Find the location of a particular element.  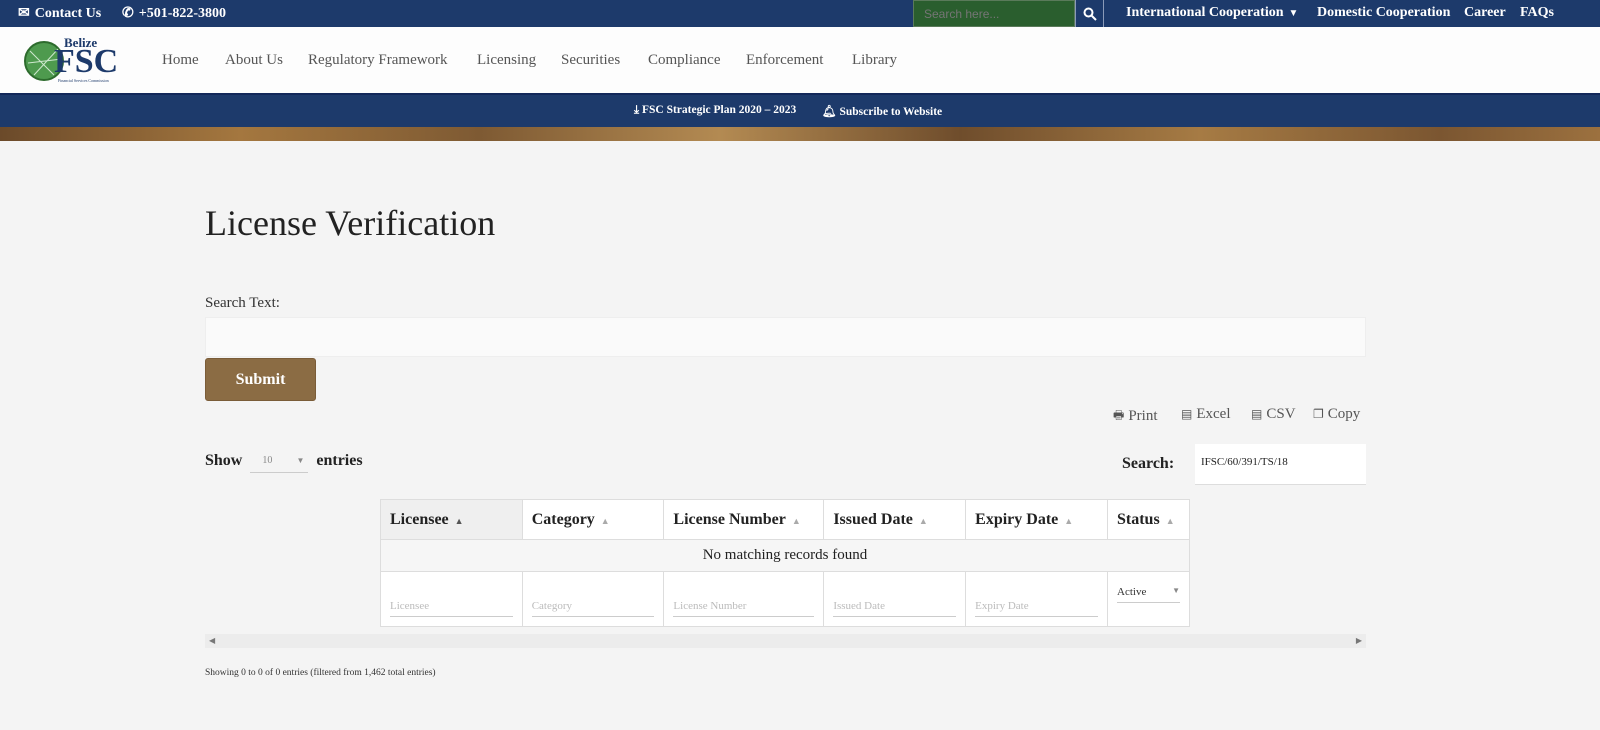

col-issued-date: Issued Date ▲ is located at coordinates (895, 519).